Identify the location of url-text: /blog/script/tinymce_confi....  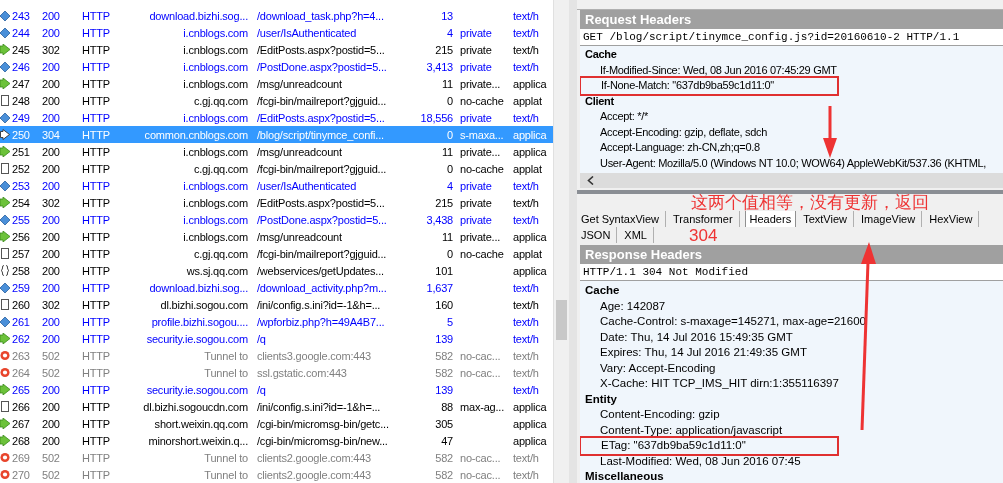
(320, 134).